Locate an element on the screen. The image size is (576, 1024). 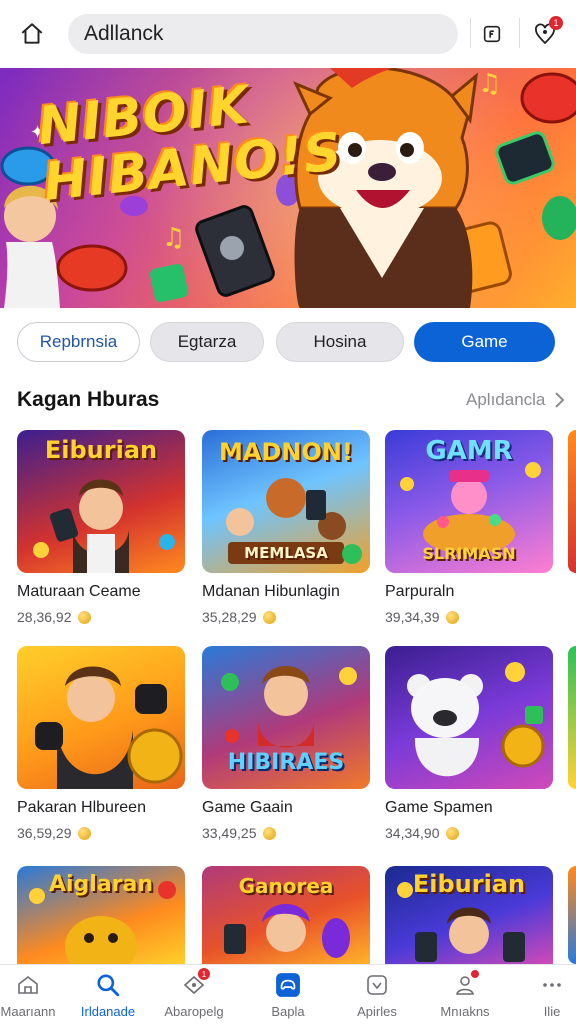
nav-home: Maarıann is located at coordinates (35, 995).